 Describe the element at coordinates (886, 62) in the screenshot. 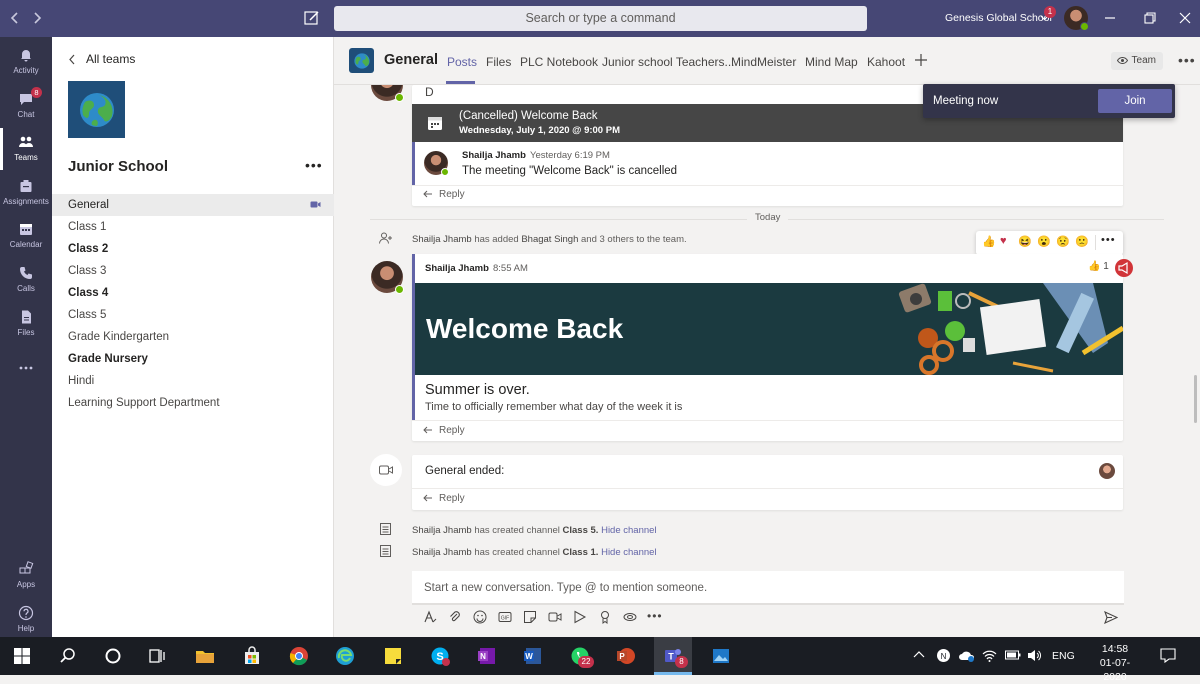

I see `tab-kahoot: Kahoot` at that location.